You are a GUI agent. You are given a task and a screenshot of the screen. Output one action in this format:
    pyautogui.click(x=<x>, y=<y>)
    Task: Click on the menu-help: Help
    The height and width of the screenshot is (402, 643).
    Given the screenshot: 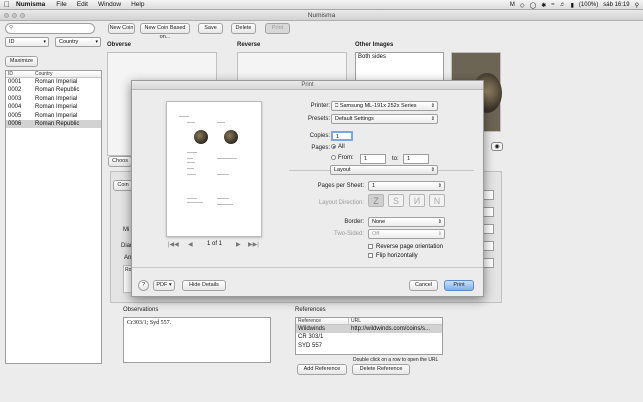 What is the action you would take?
    pyautogui.click(x=137, y=4)
    